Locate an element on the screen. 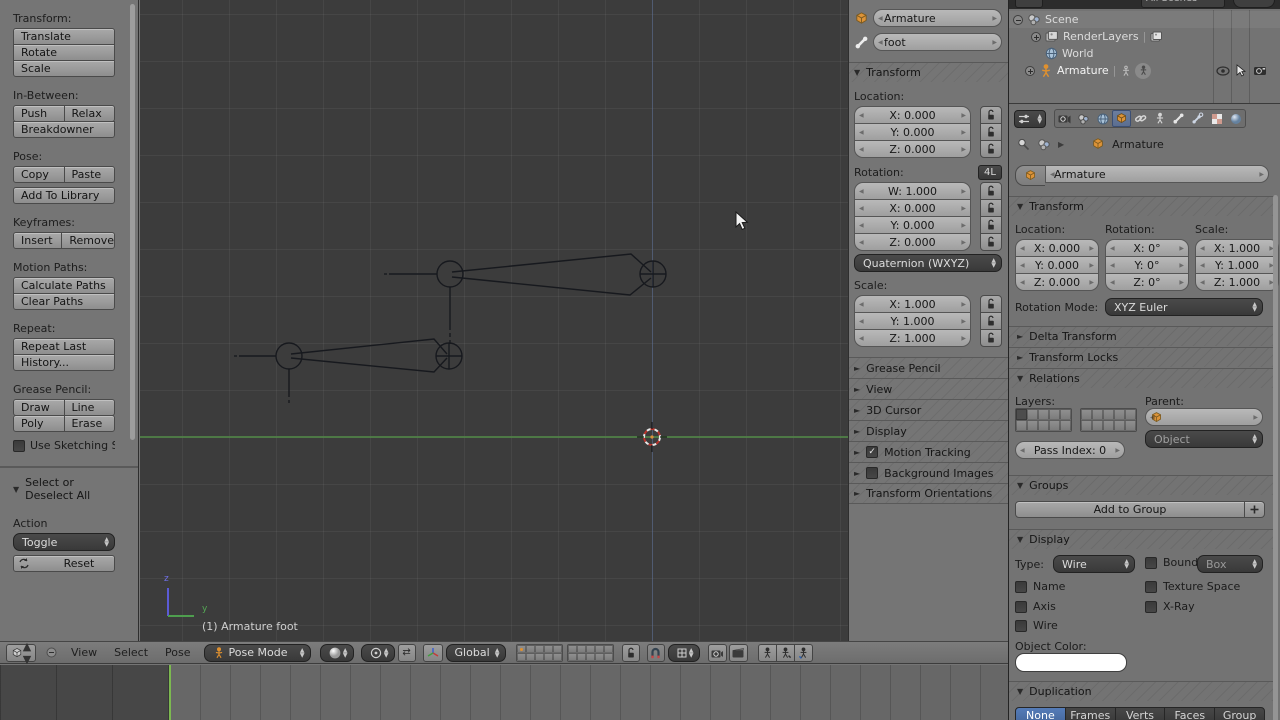  obj-rot-y-field: Y: 0° is located at coordinates (1147, 265).